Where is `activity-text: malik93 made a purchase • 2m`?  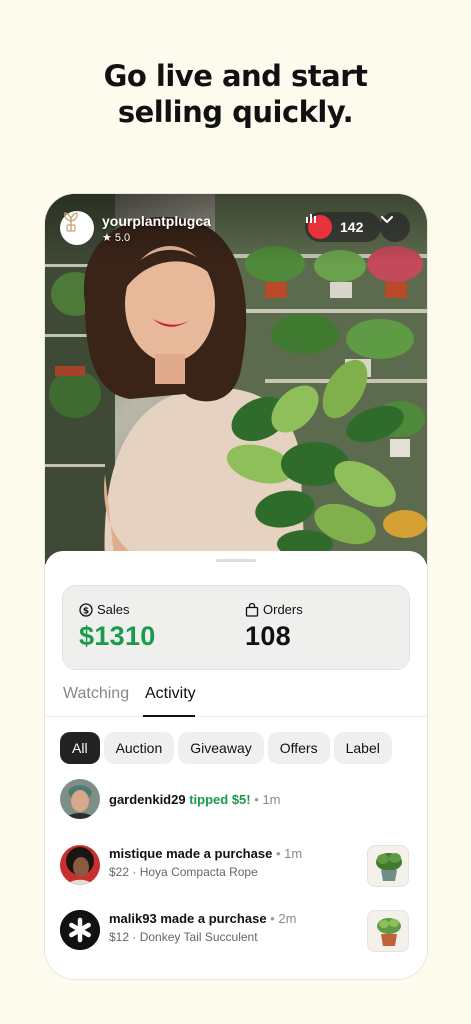
activity-text: malik93 made a purchase • 2m is located at coordinates (202, 918).